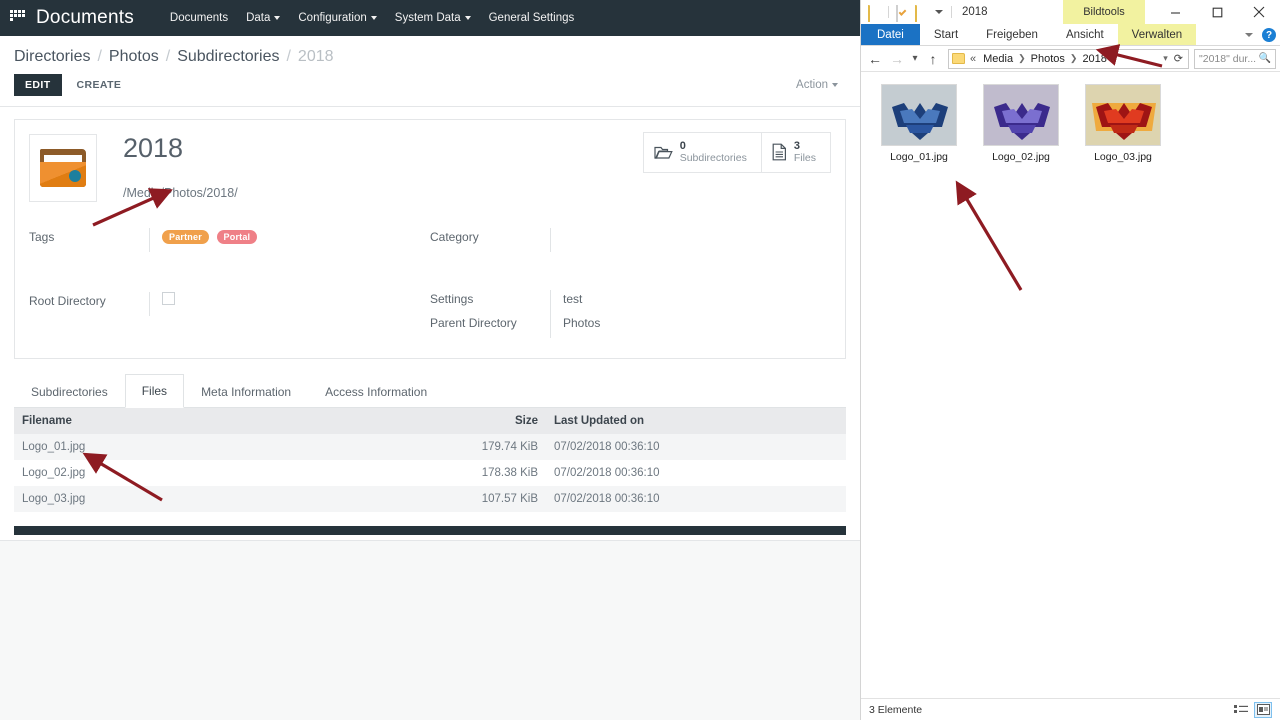  What do you see at coordinates (796, 146) in the screenshot?
I see `counter-files-value: 3` at bounding box center [796, 146].